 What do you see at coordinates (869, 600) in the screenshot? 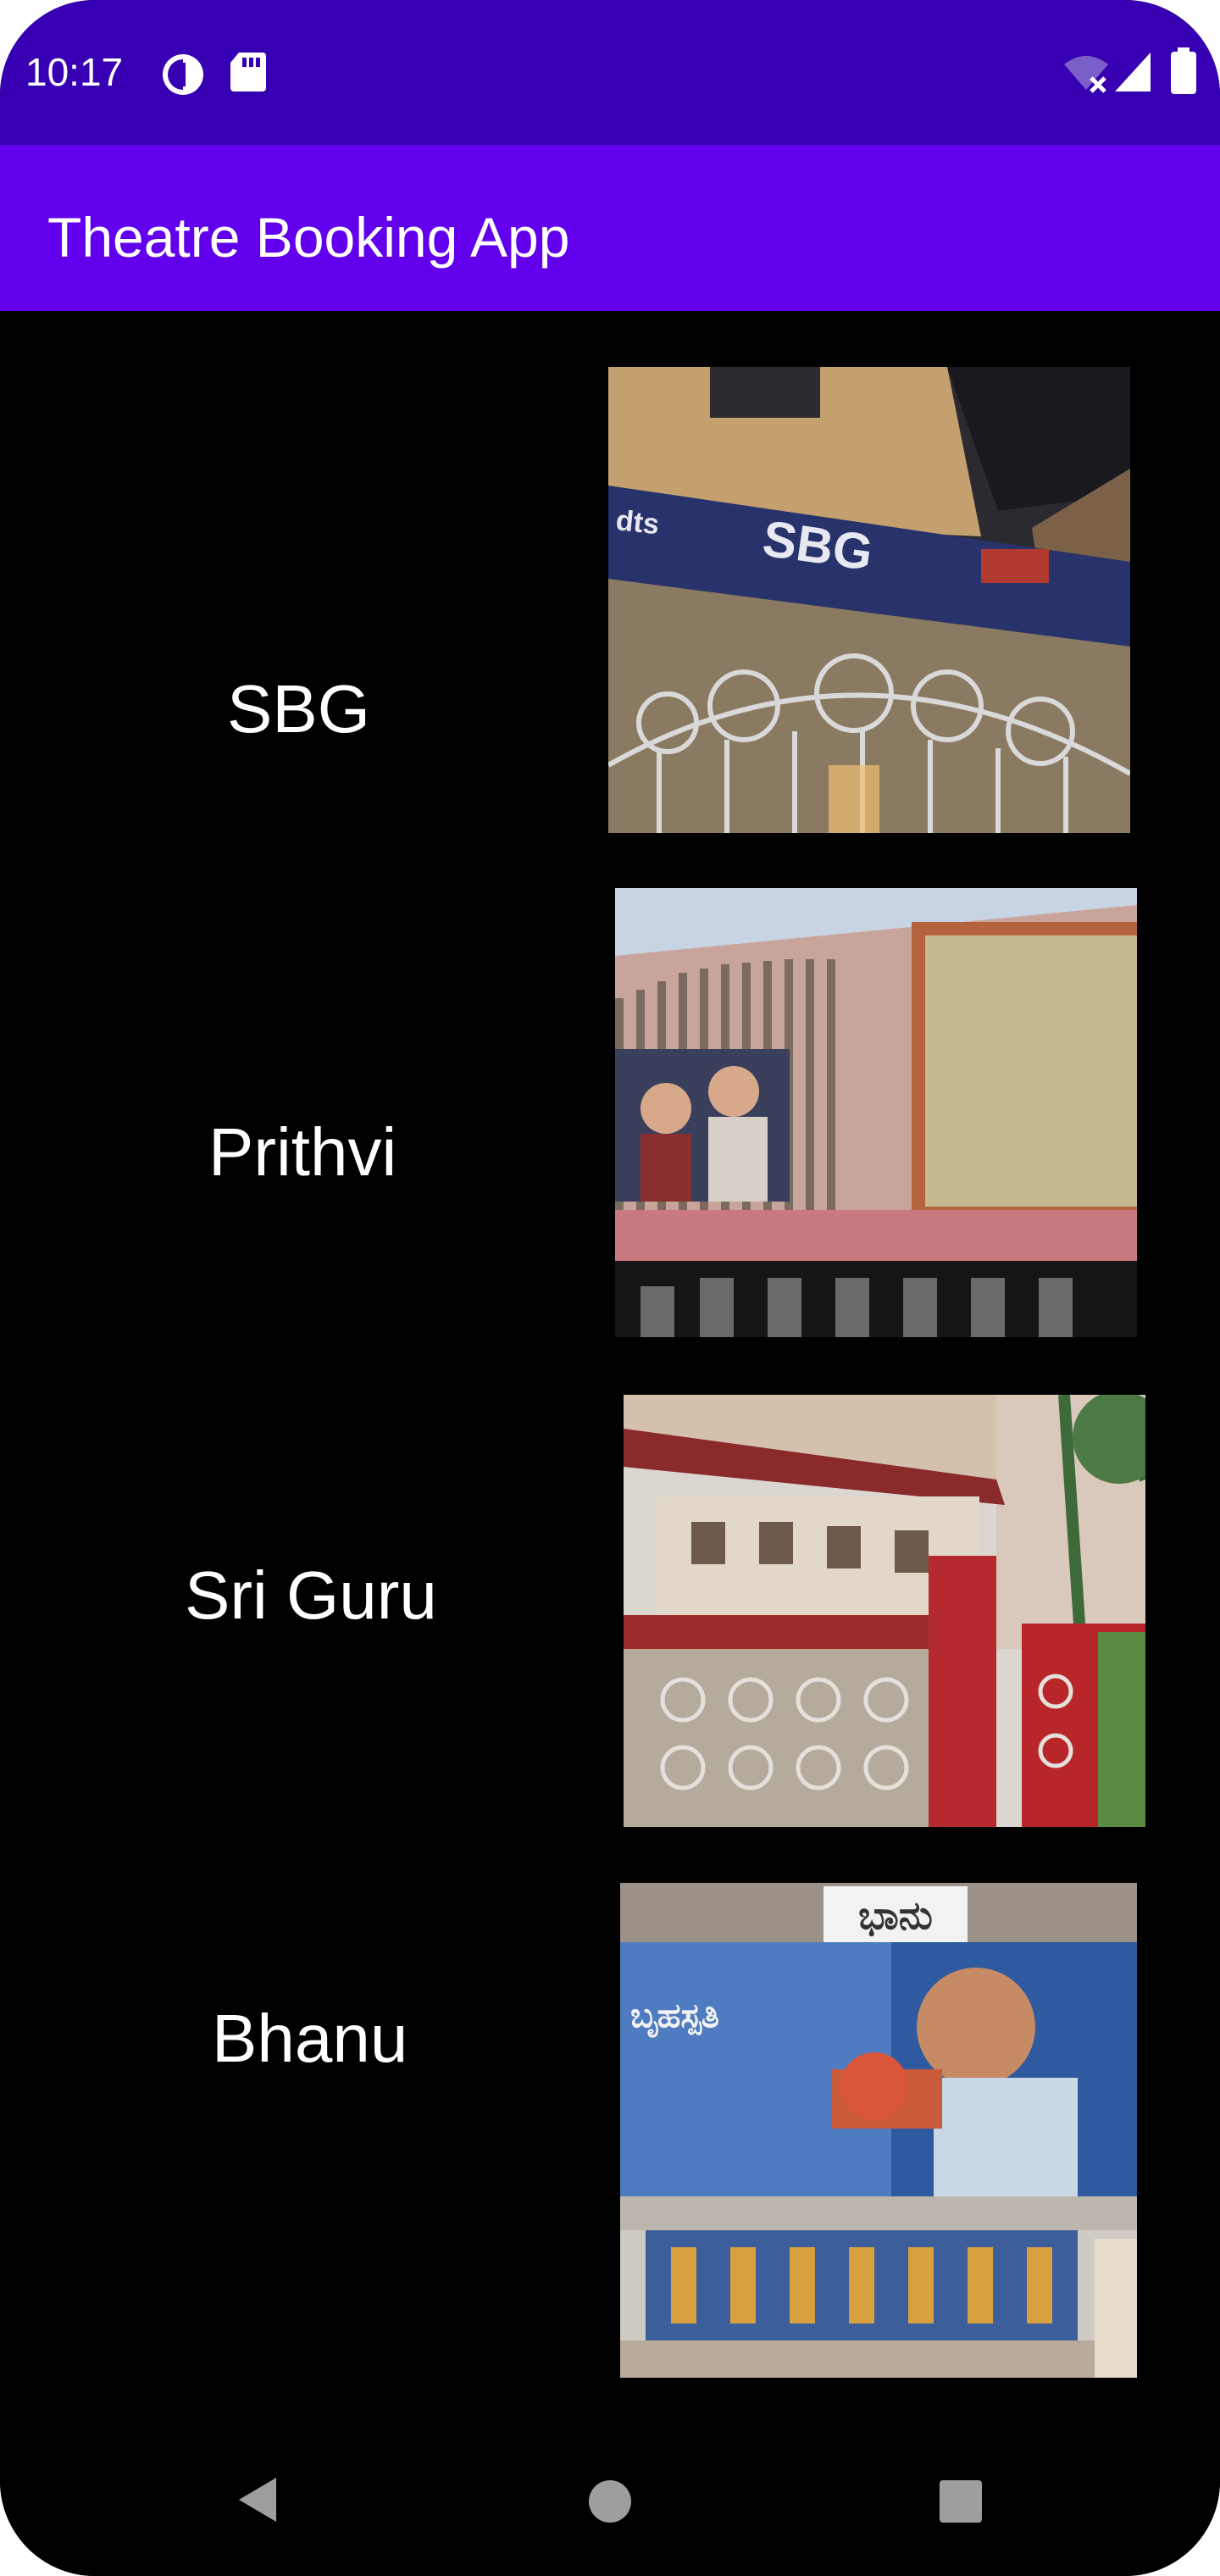
I see `sbg-theatre-photo: SBG dts` at bounding box center [869, 600].